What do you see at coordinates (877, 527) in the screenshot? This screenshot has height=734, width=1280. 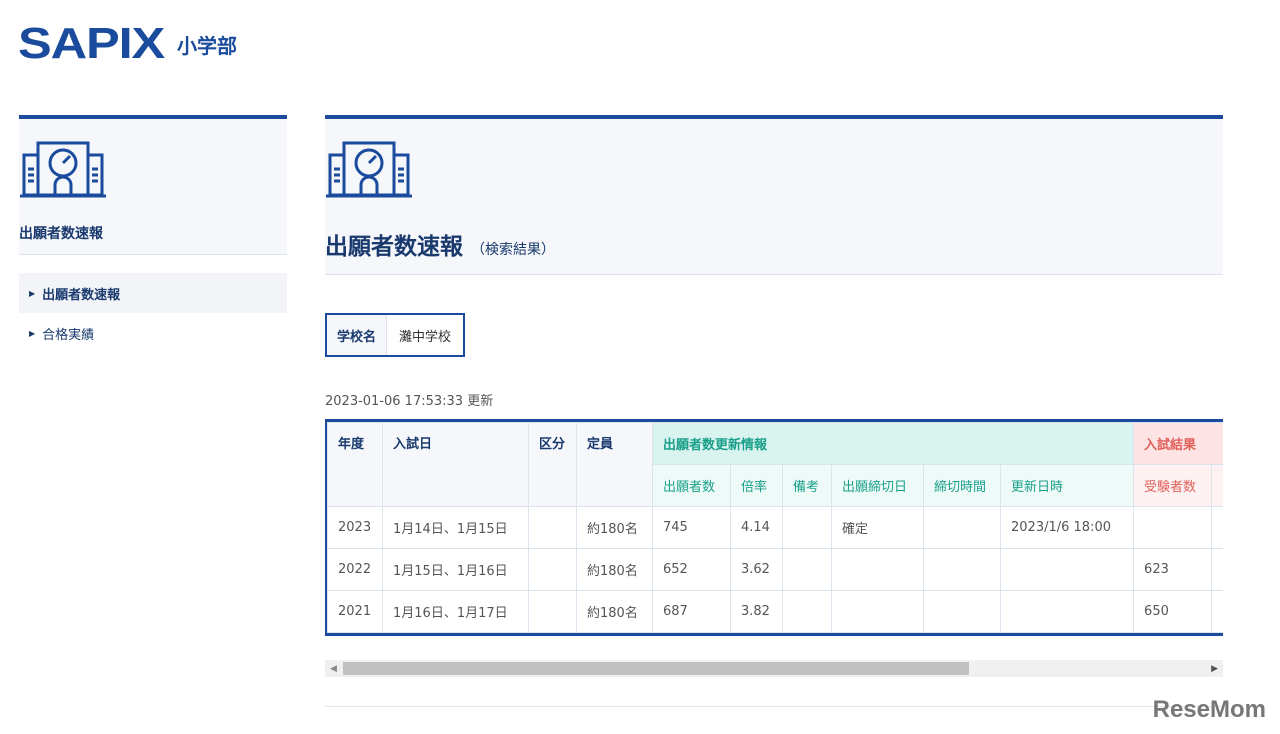 I see `cell-deadline: 確定` at bounding box center [877, 527].